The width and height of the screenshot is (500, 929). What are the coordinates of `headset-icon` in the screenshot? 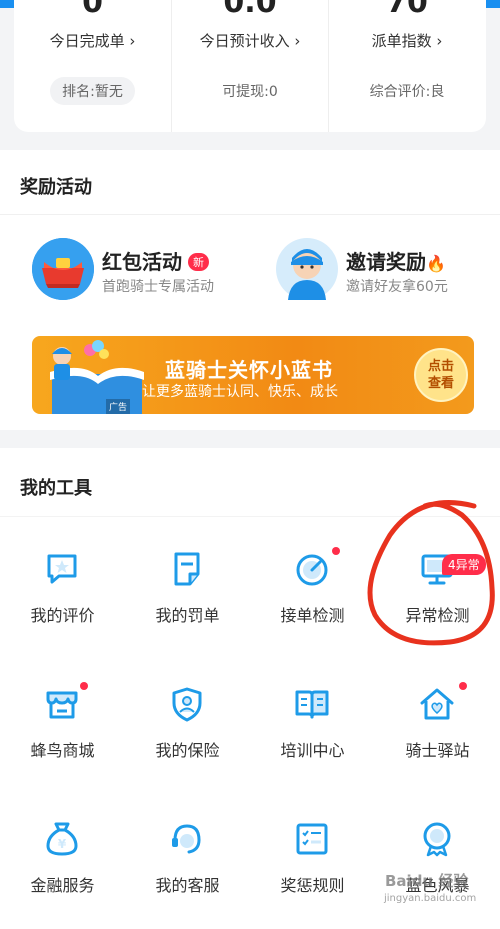 It's located at (186, 839).